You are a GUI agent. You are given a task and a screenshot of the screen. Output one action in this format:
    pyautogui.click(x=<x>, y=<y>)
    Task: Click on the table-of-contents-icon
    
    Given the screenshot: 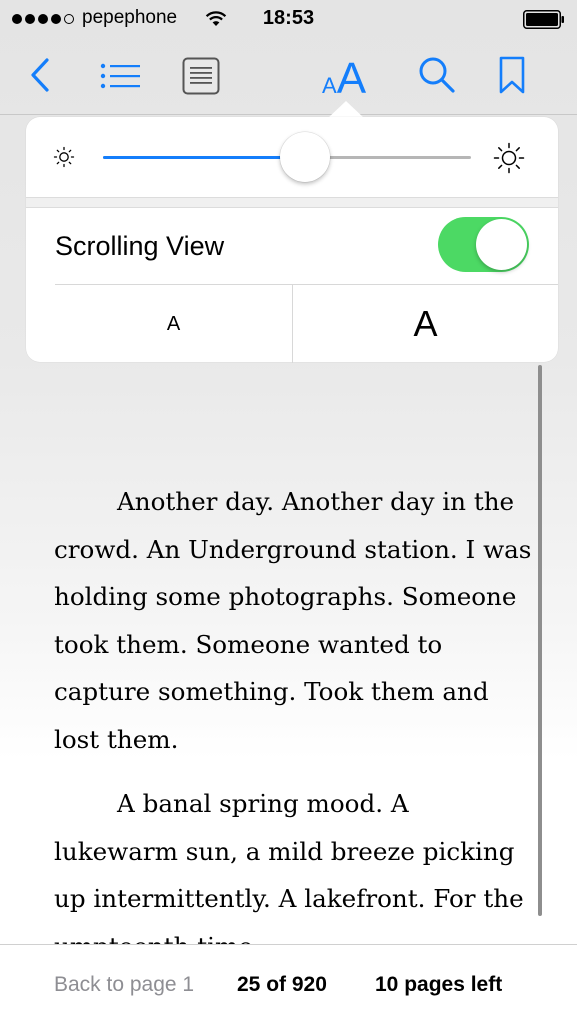 What is the action you would take?
    pyautogui.click(x=120, y=76)
    